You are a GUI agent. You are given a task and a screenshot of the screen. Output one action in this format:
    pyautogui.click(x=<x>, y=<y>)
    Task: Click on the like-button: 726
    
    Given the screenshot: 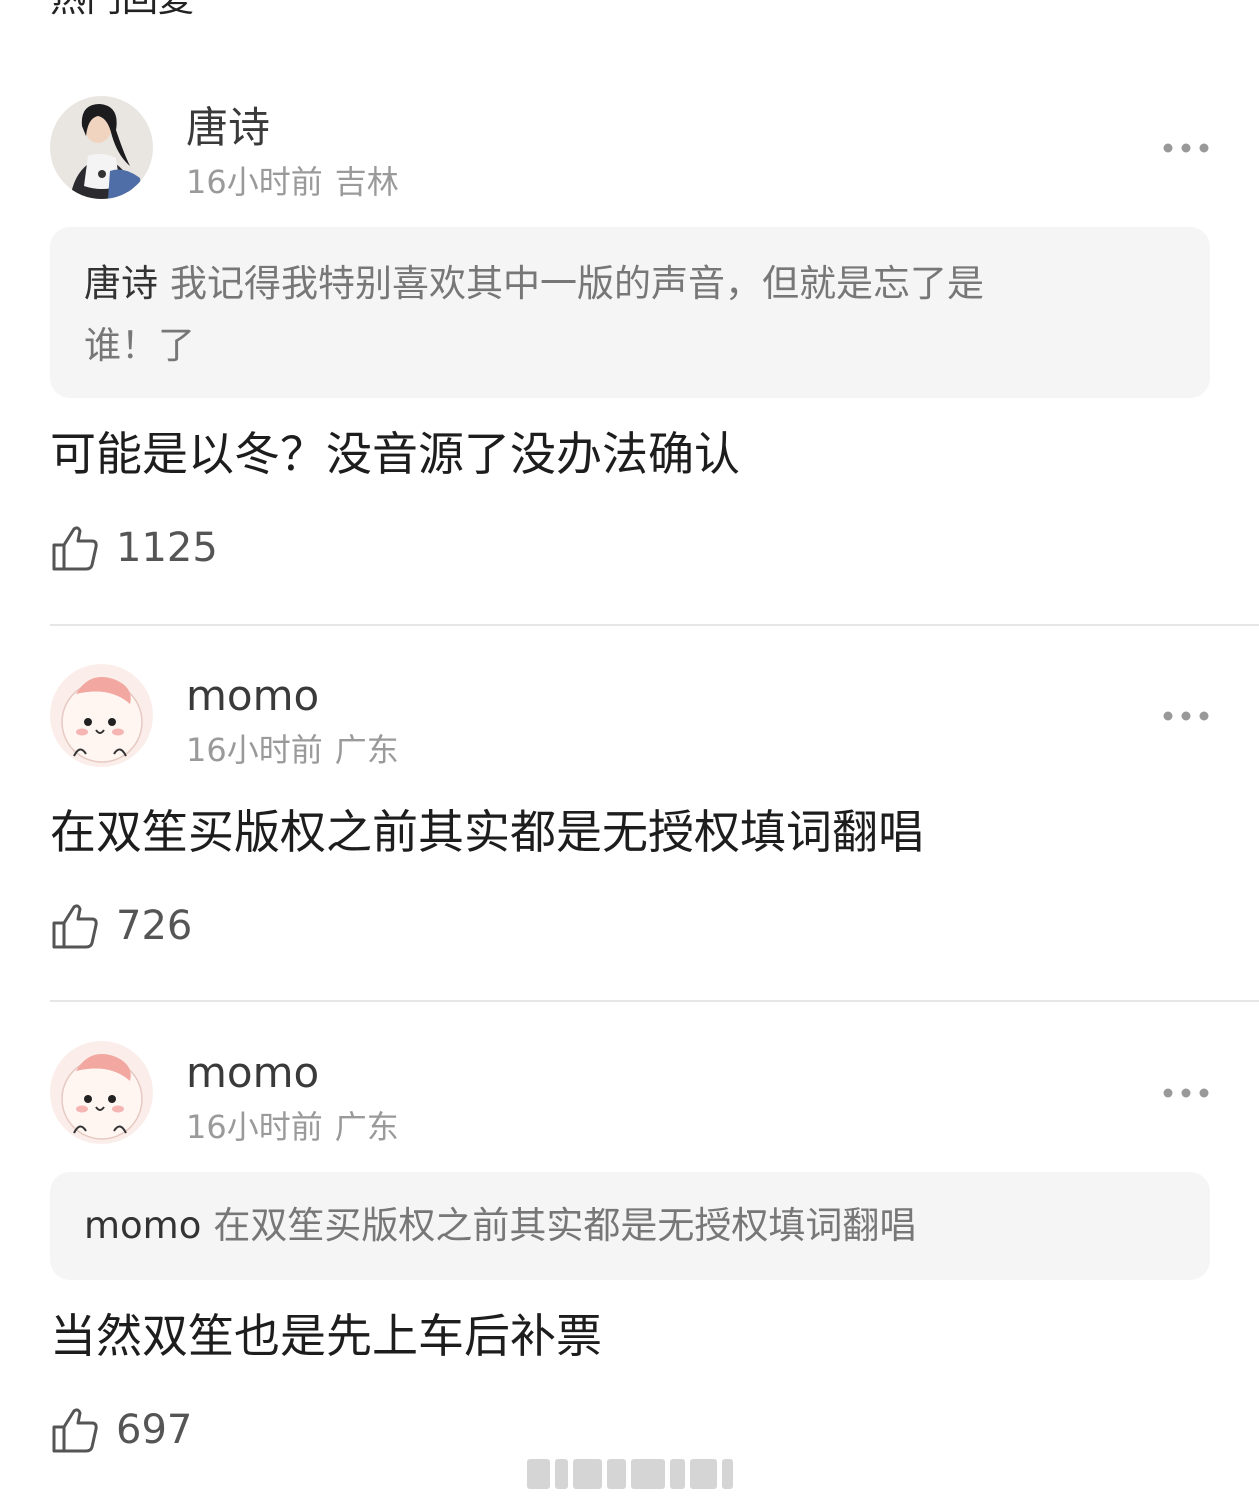 What is the action you would take?
    pyautogui.click(x=121, y=926)
    